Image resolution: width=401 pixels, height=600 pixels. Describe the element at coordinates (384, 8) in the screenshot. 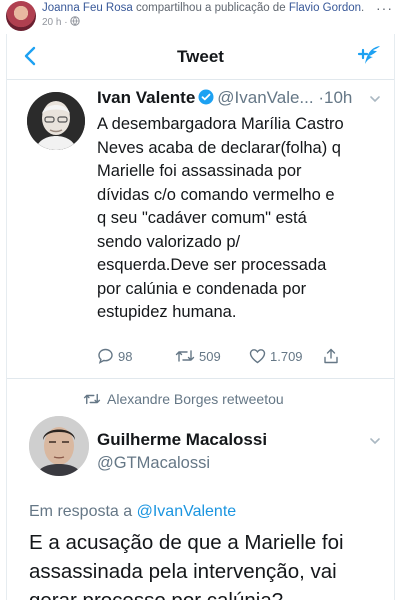

I see `more-options-icon: ···` at that location.